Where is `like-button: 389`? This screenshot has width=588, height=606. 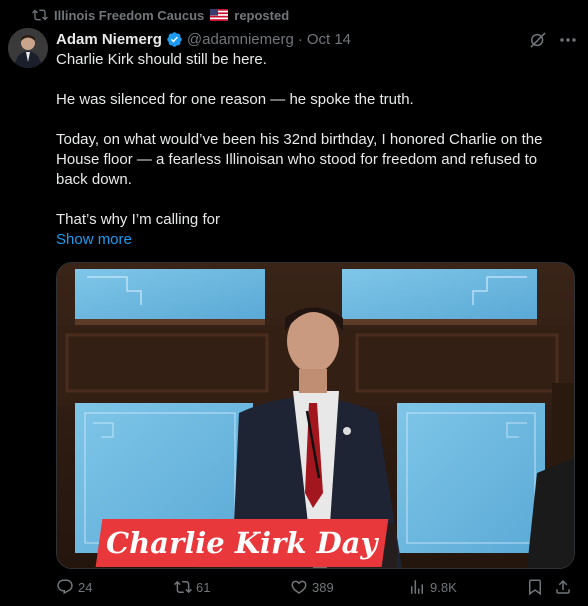
like-button: 389 is located at coordinates (312, 587).